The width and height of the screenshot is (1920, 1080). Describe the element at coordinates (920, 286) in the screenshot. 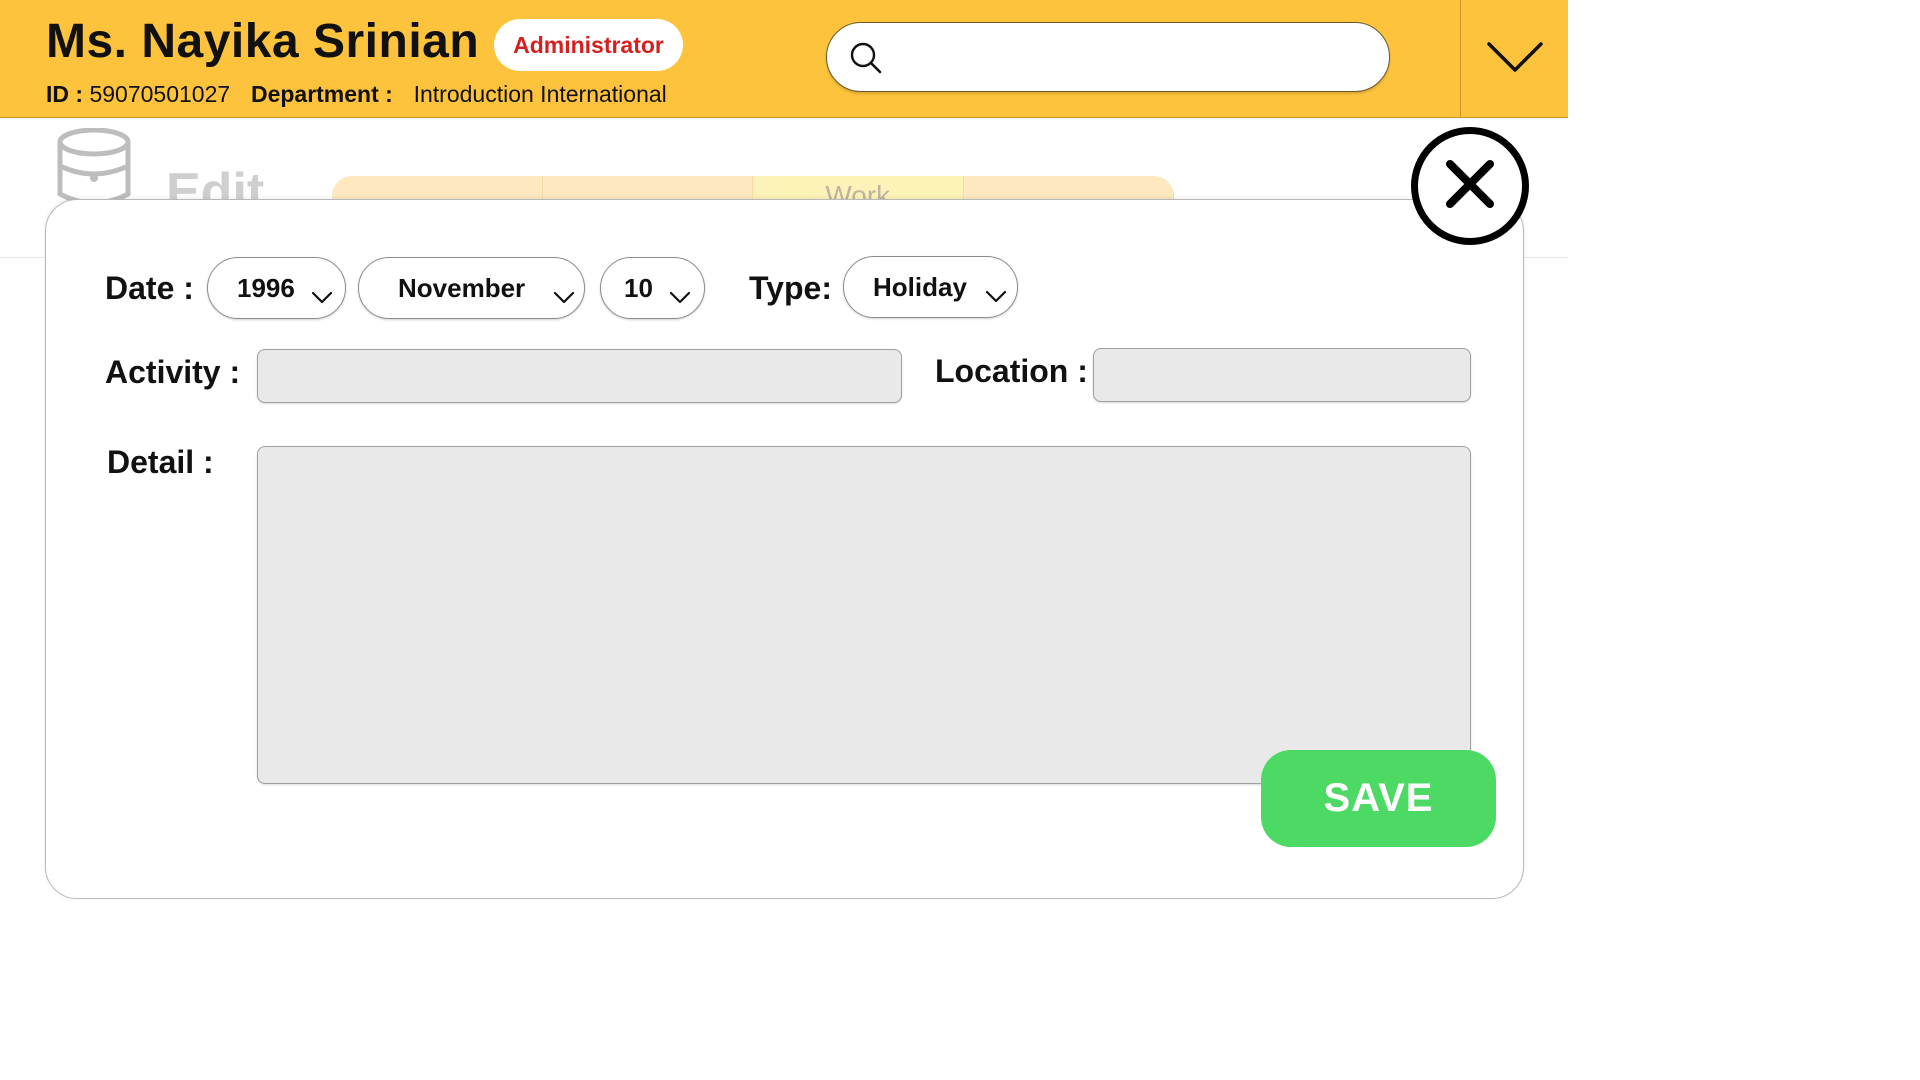

I see `type-value: Holiday` at that location.